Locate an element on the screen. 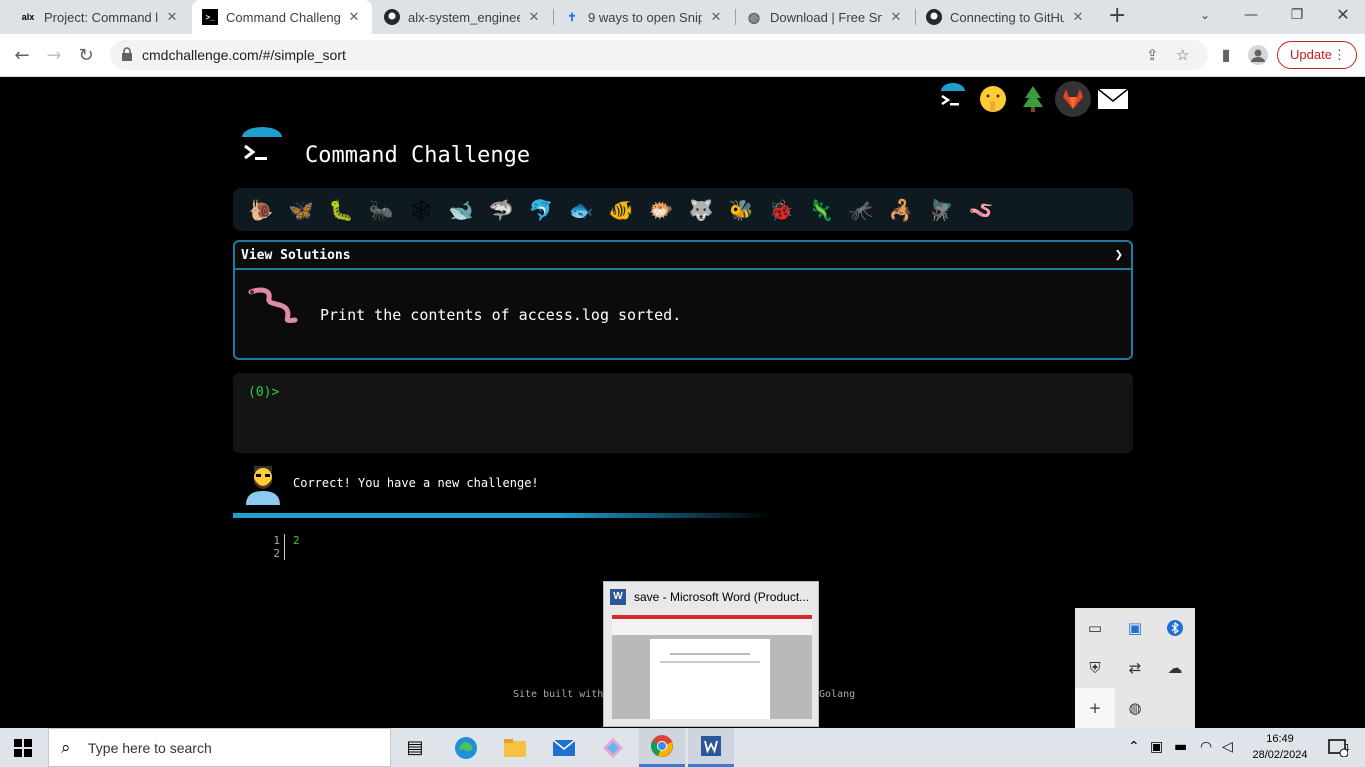 Image resolution: width=1365 pixels, height=767 pixels. show-hidden-icons-chevron-icon: ⌃ is located at coordinates (1134, 747).